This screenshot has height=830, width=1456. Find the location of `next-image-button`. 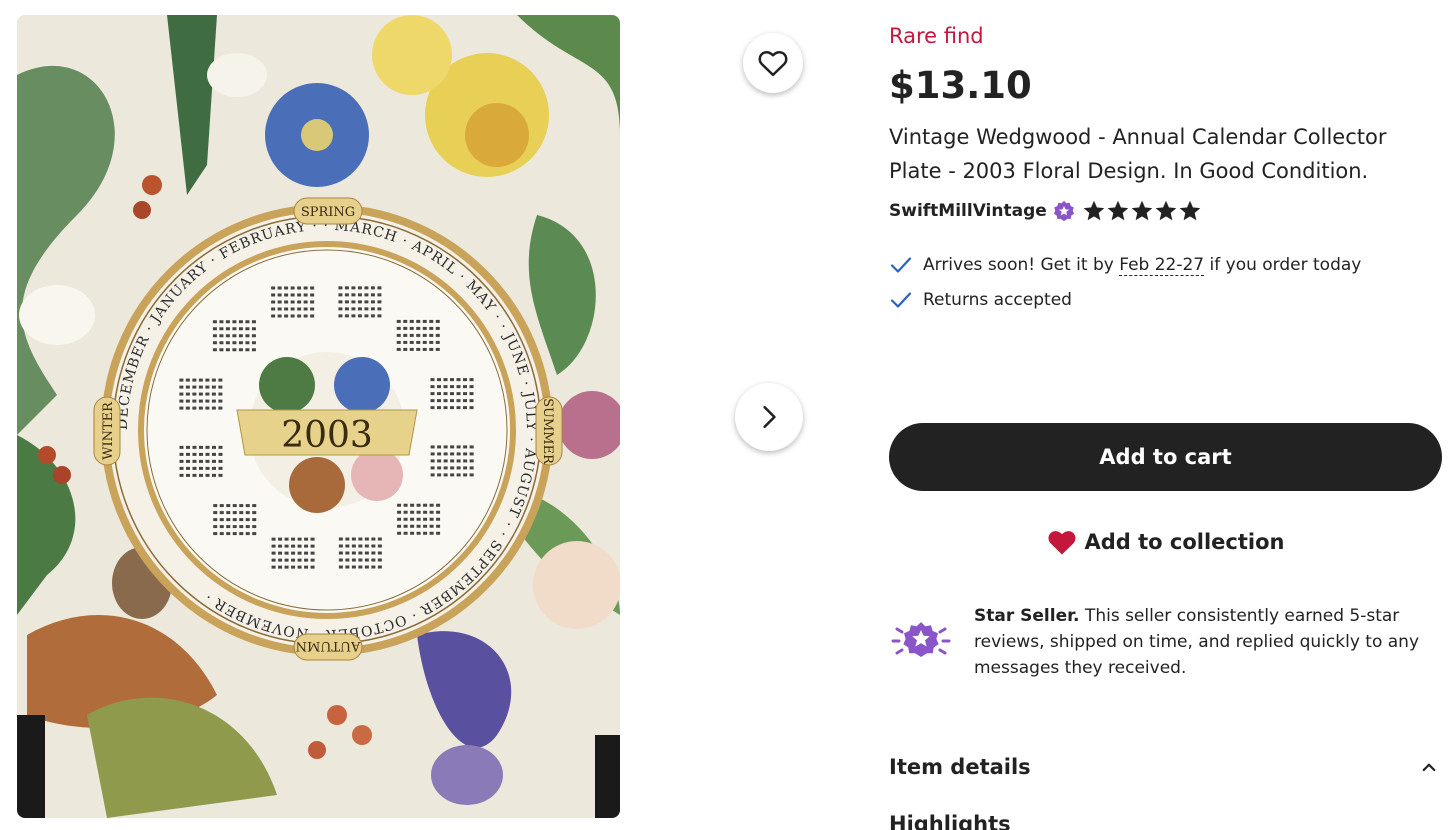

next-image-button is located at coordinates (769, 417).